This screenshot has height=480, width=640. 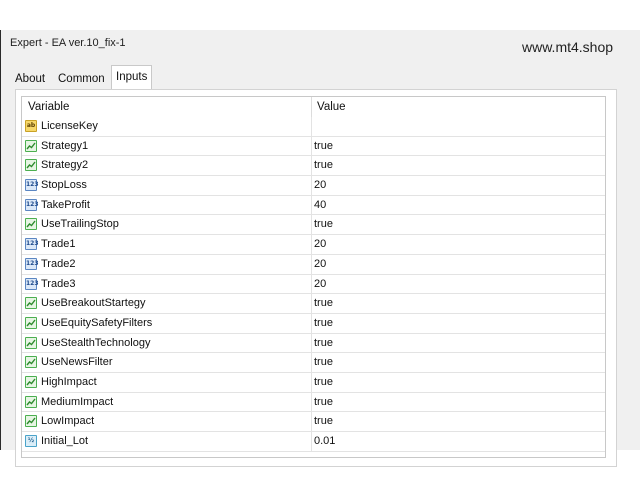 I want to click on tab-about: About, so click(x=30, y=79).